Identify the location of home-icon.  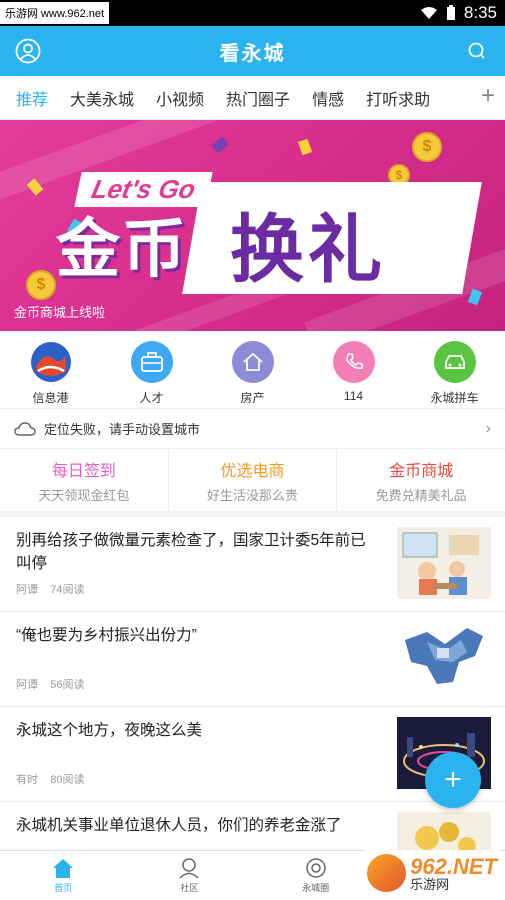
(63, 868).